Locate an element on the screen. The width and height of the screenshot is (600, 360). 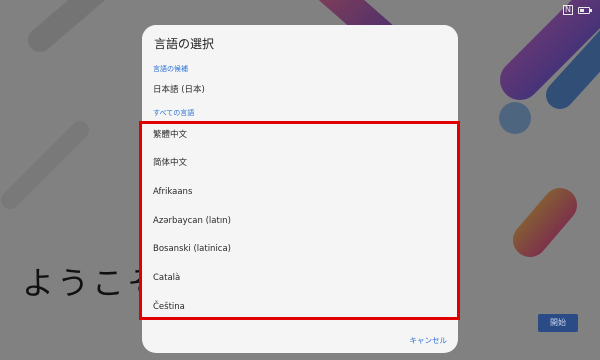
welcome-heading: ようこそ is located at coordinates (92, 283).